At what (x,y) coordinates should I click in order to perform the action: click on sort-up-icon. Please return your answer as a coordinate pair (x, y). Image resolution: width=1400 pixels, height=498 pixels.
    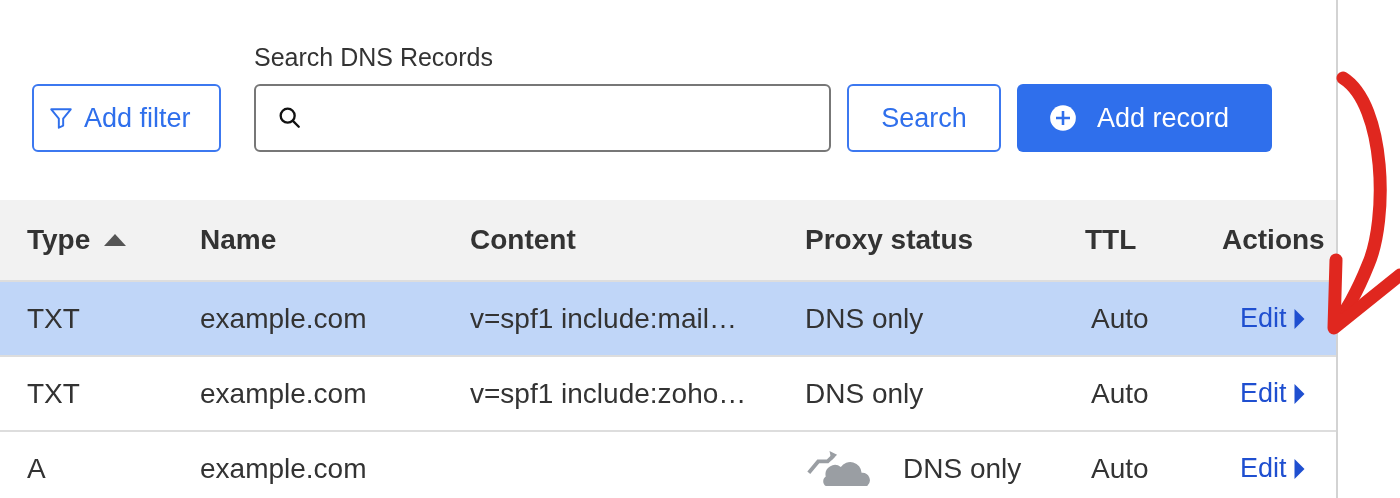
    Looking at the image, I should click on (115, 240).